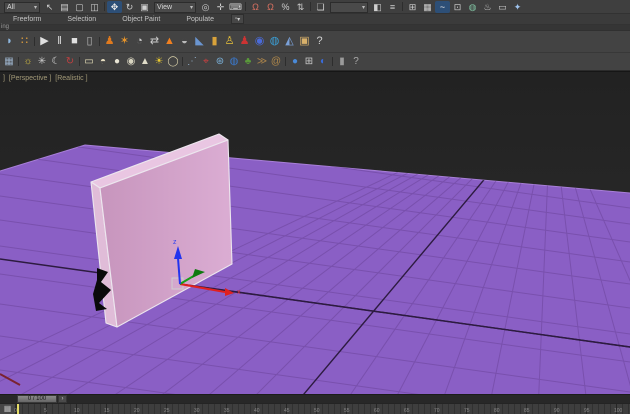  What do you see at coordinates (259, 42) in the screenshot?
I see `disc-icon: ◉` at bounding box center [259, 42].